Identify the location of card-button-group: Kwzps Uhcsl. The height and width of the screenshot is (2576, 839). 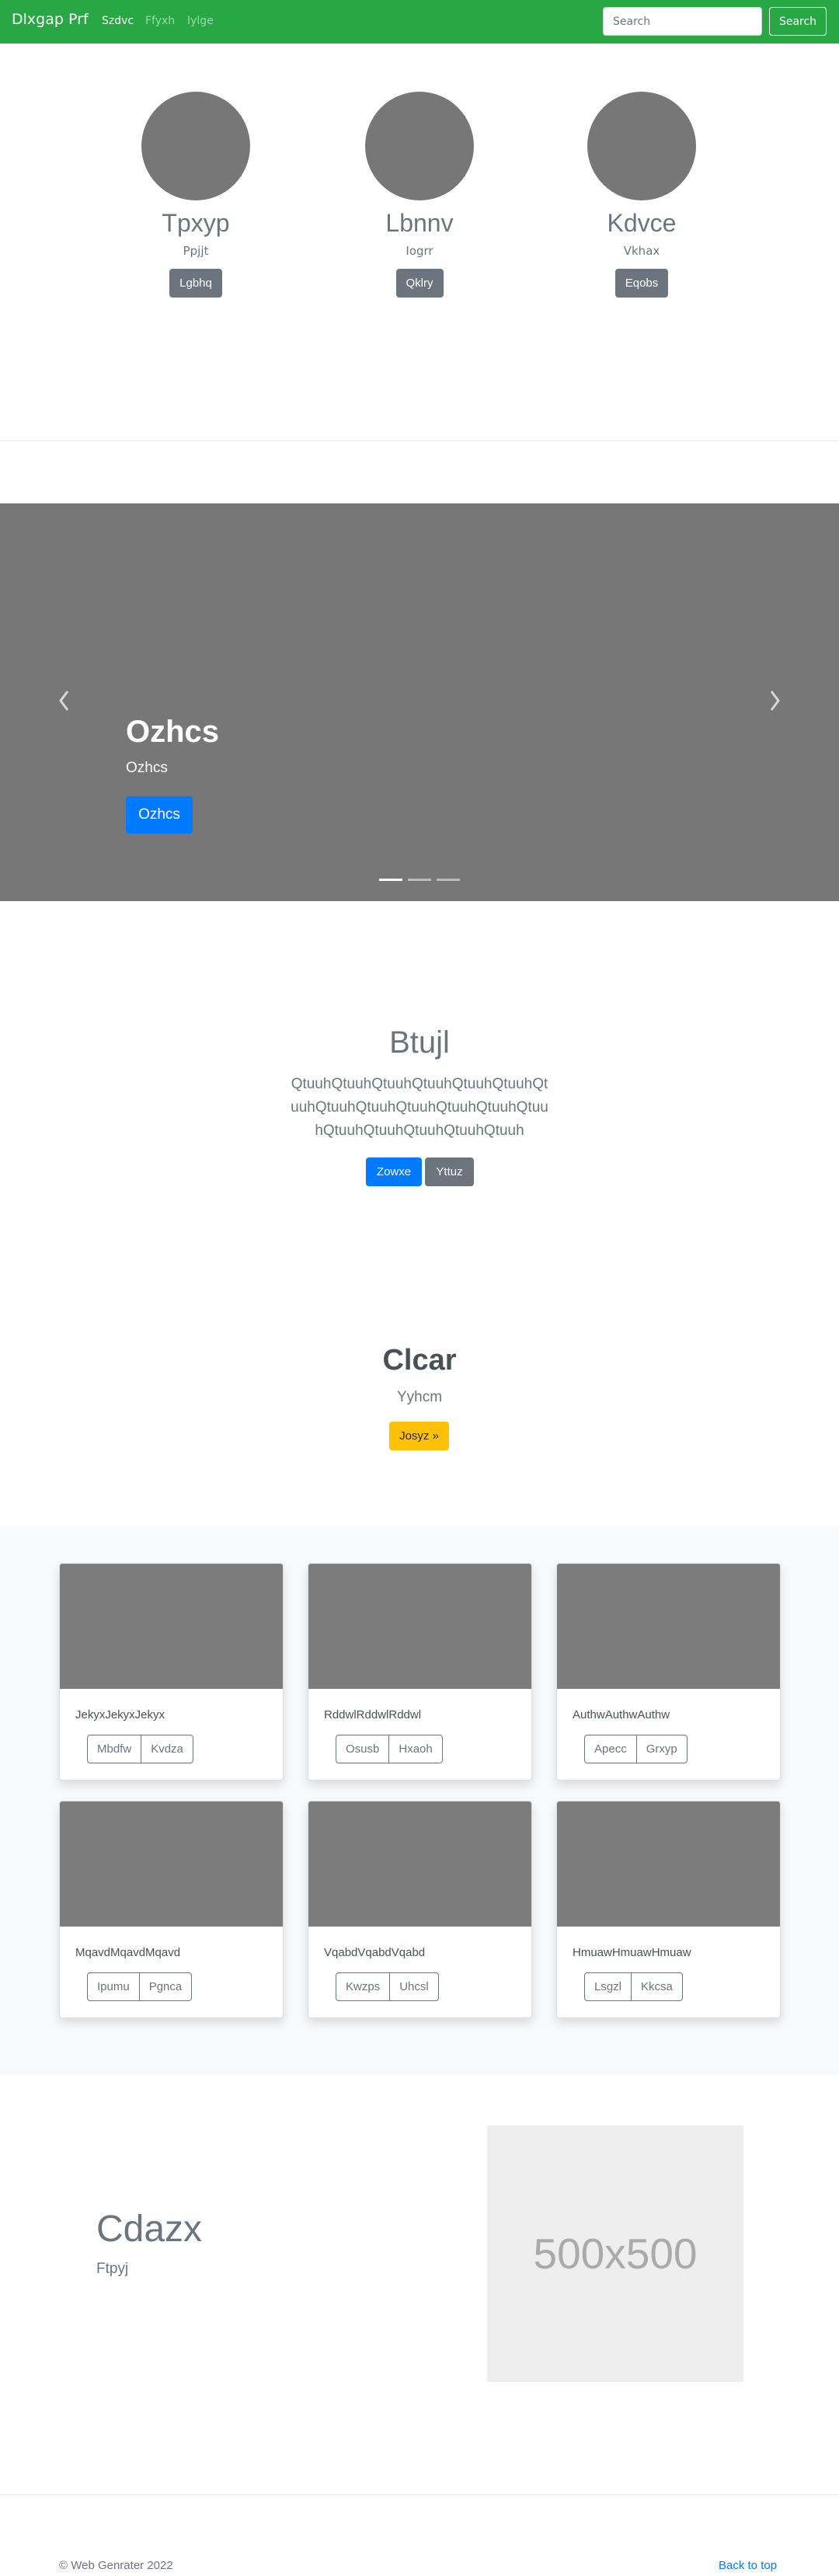
(388, 1986).